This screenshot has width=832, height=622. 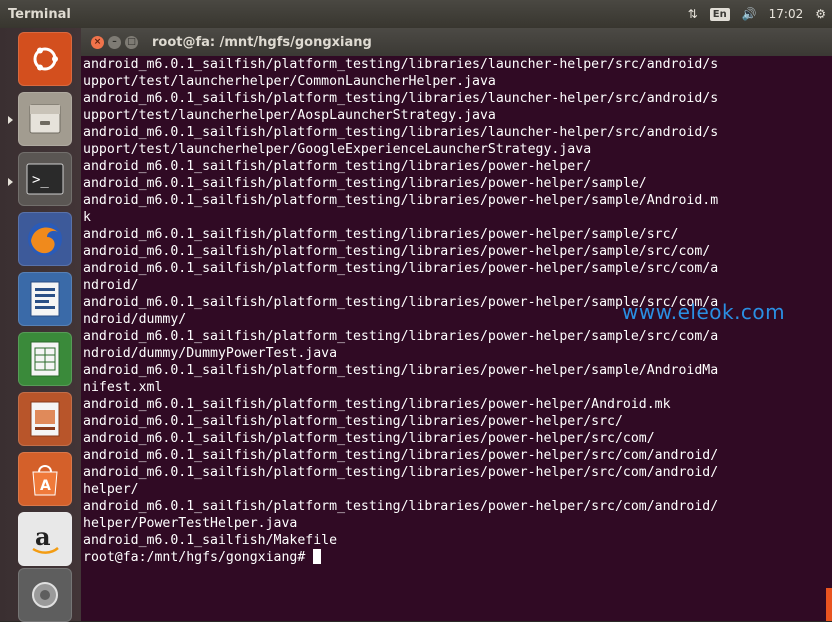 What do you see at coordinates (131, 42) in the screenshot?
I see `maximize-icon: □` at bounding box center [131, 42].